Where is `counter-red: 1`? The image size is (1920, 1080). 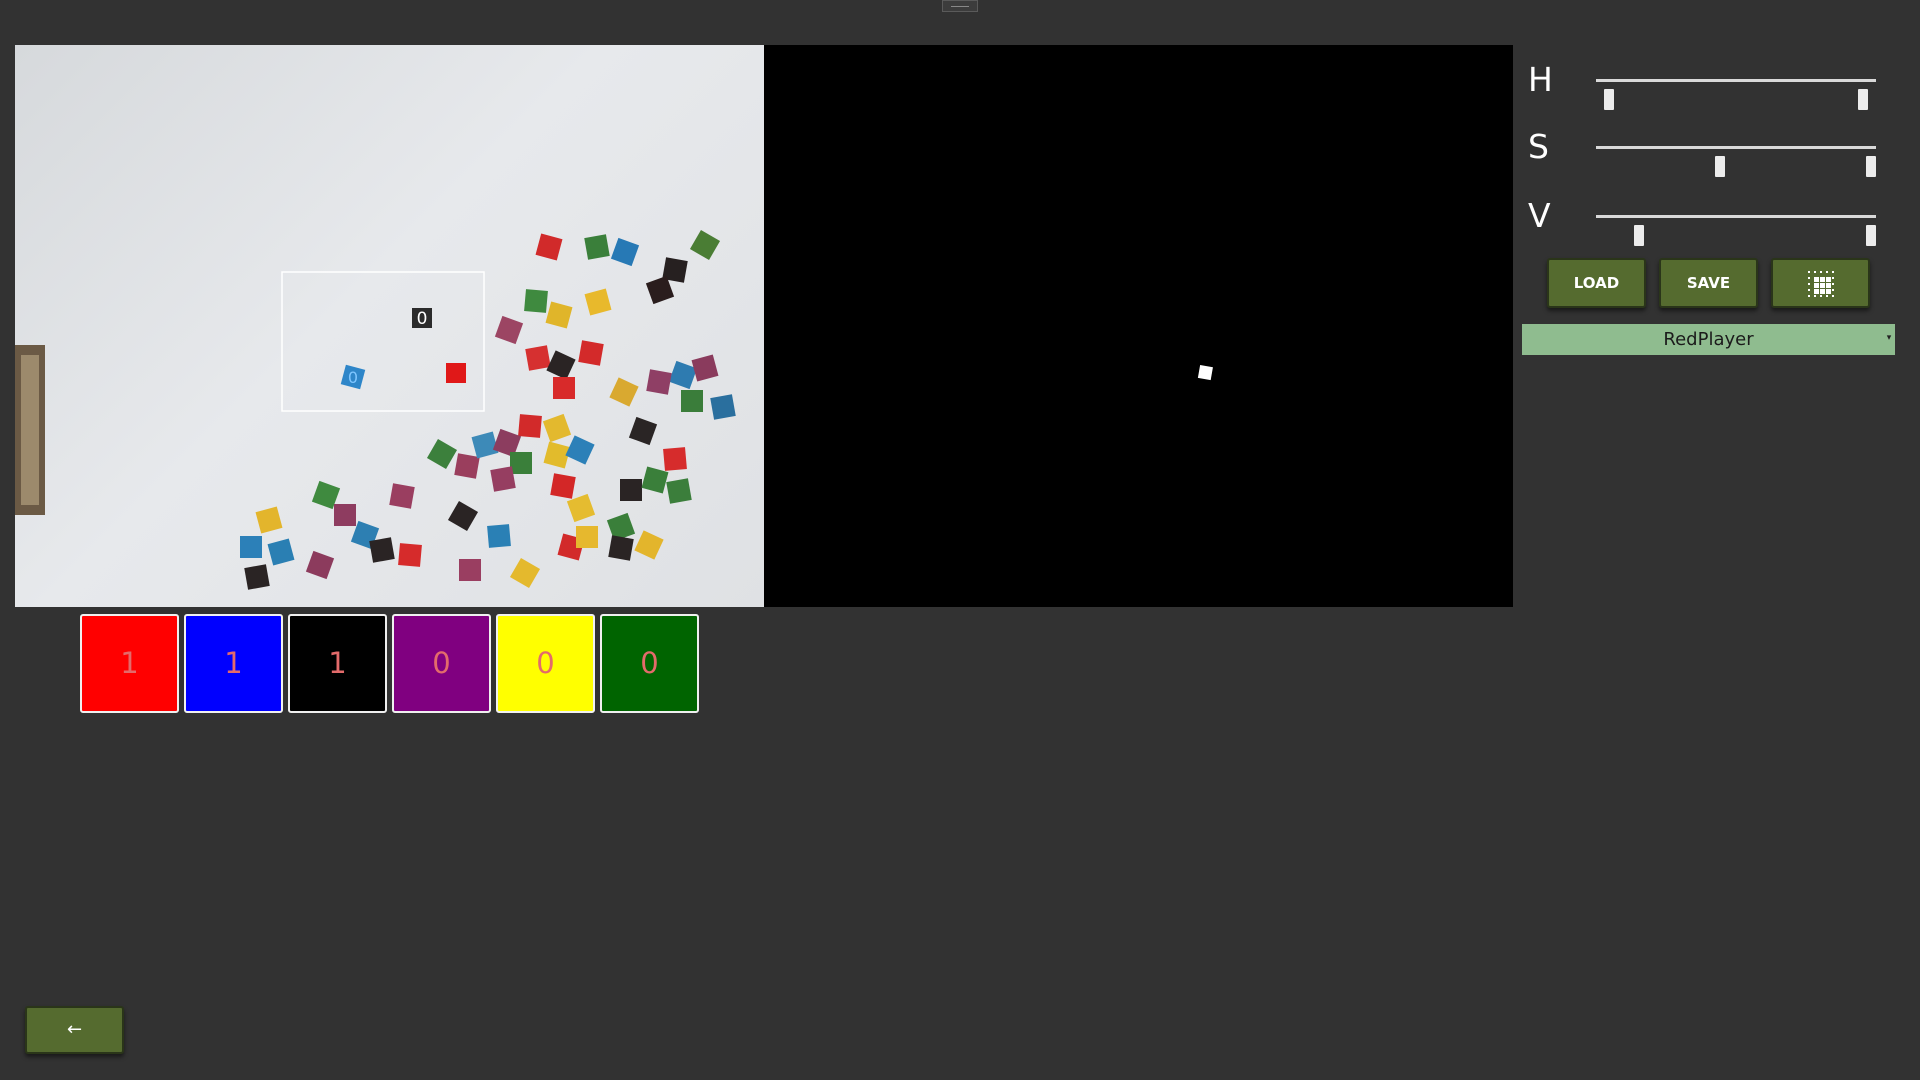 counter-red: 1 is located at coordinates (129, 663).